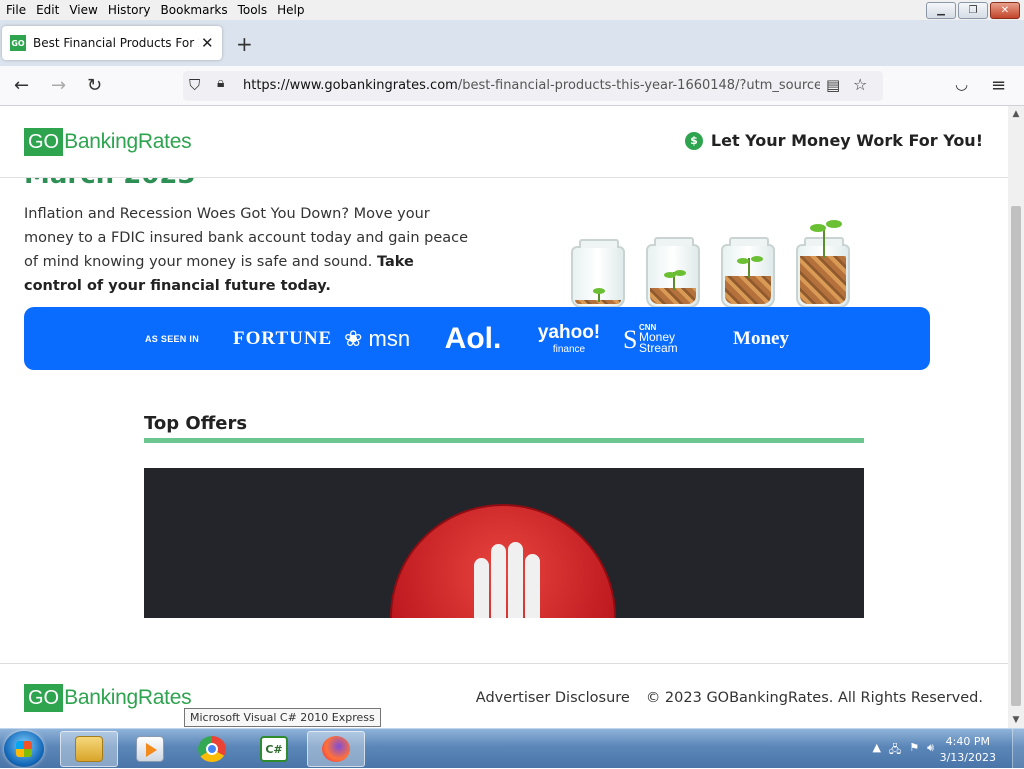 This screenshot has height=769, width=1024. What do you see at coordinates (914, 750) in the screenshot?
I see `action-center-flag-icon: ⚑` at bounding box center [914, 750].